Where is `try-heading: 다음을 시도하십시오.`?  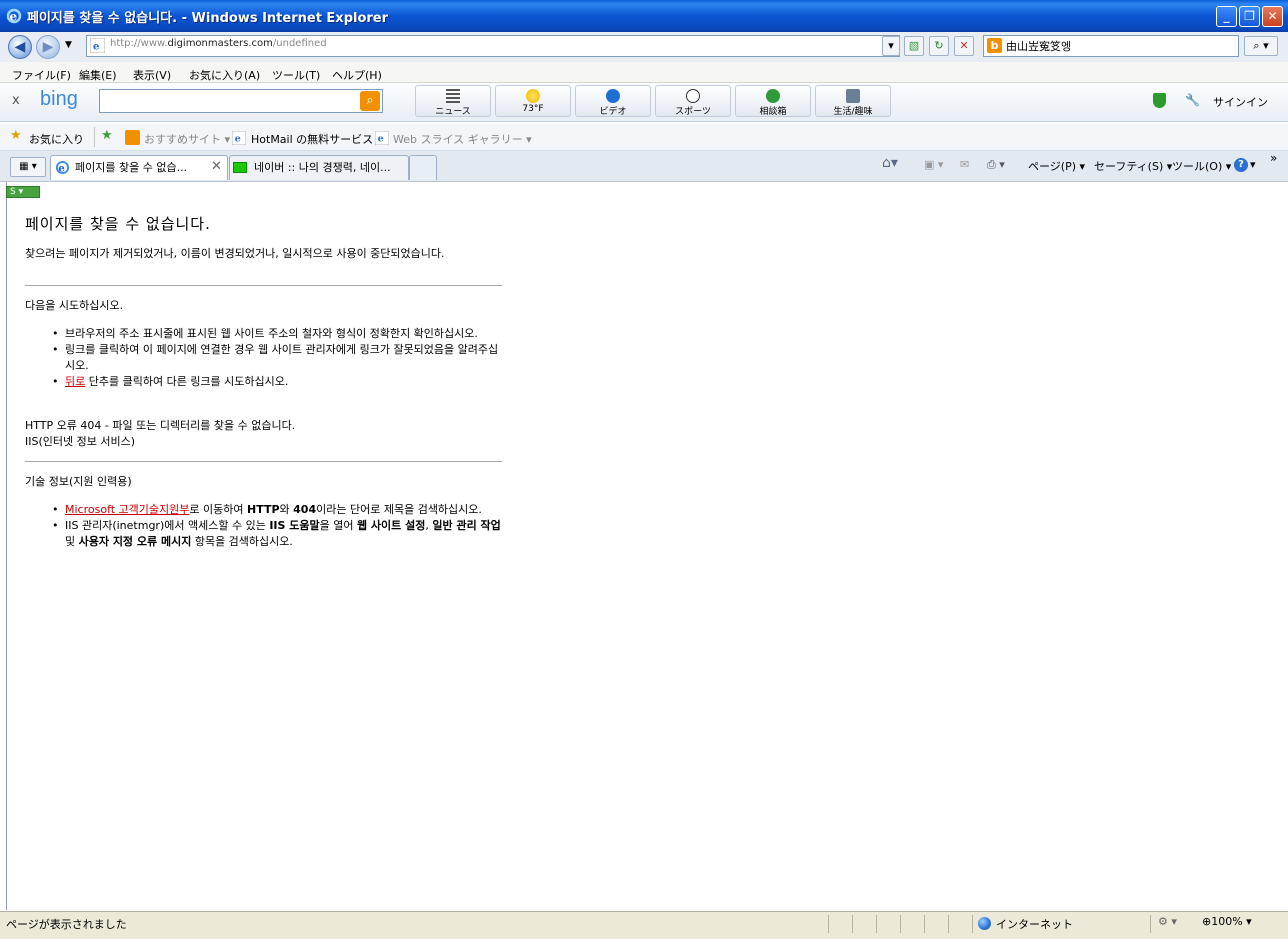 try-heading: 다음을 시도하십시오. is located at coordinates (74, 305).